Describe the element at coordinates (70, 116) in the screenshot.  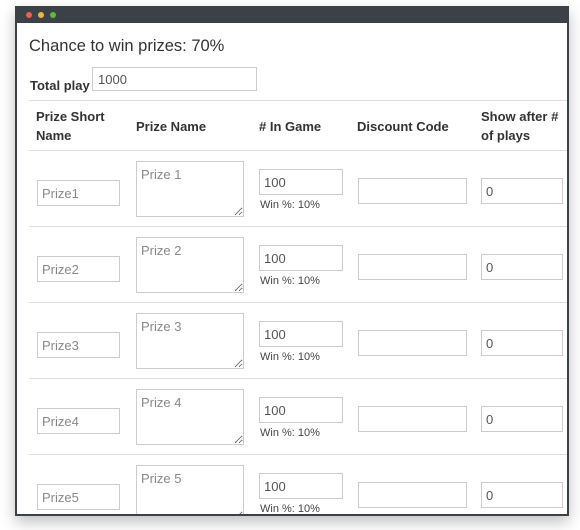
I see `column-header-line: Prize Short` at that location.